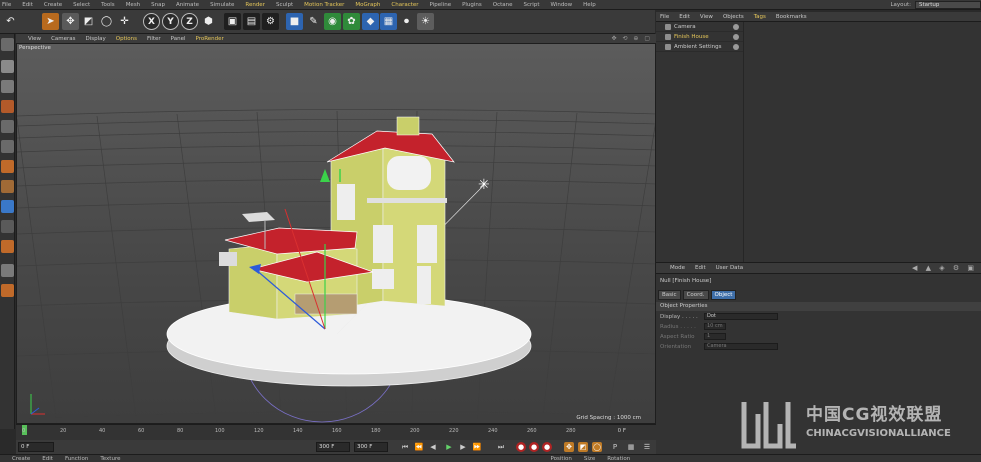  What do you see at coordinates (170, 21) in the screenshot?
I see `y-axis-icon: Y` at bounding box center [170, 21].